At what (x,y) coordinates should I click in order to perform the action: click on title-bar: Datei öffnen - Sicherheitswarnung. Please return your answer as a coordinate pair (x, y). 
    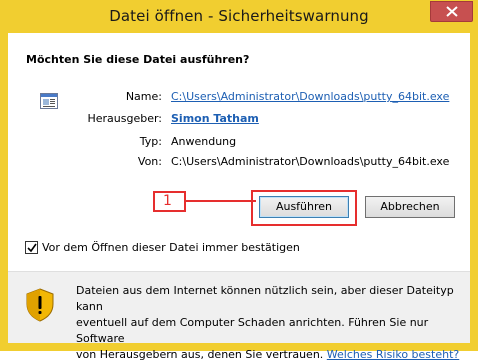
    Looking at the image, I should click on (239, 16).